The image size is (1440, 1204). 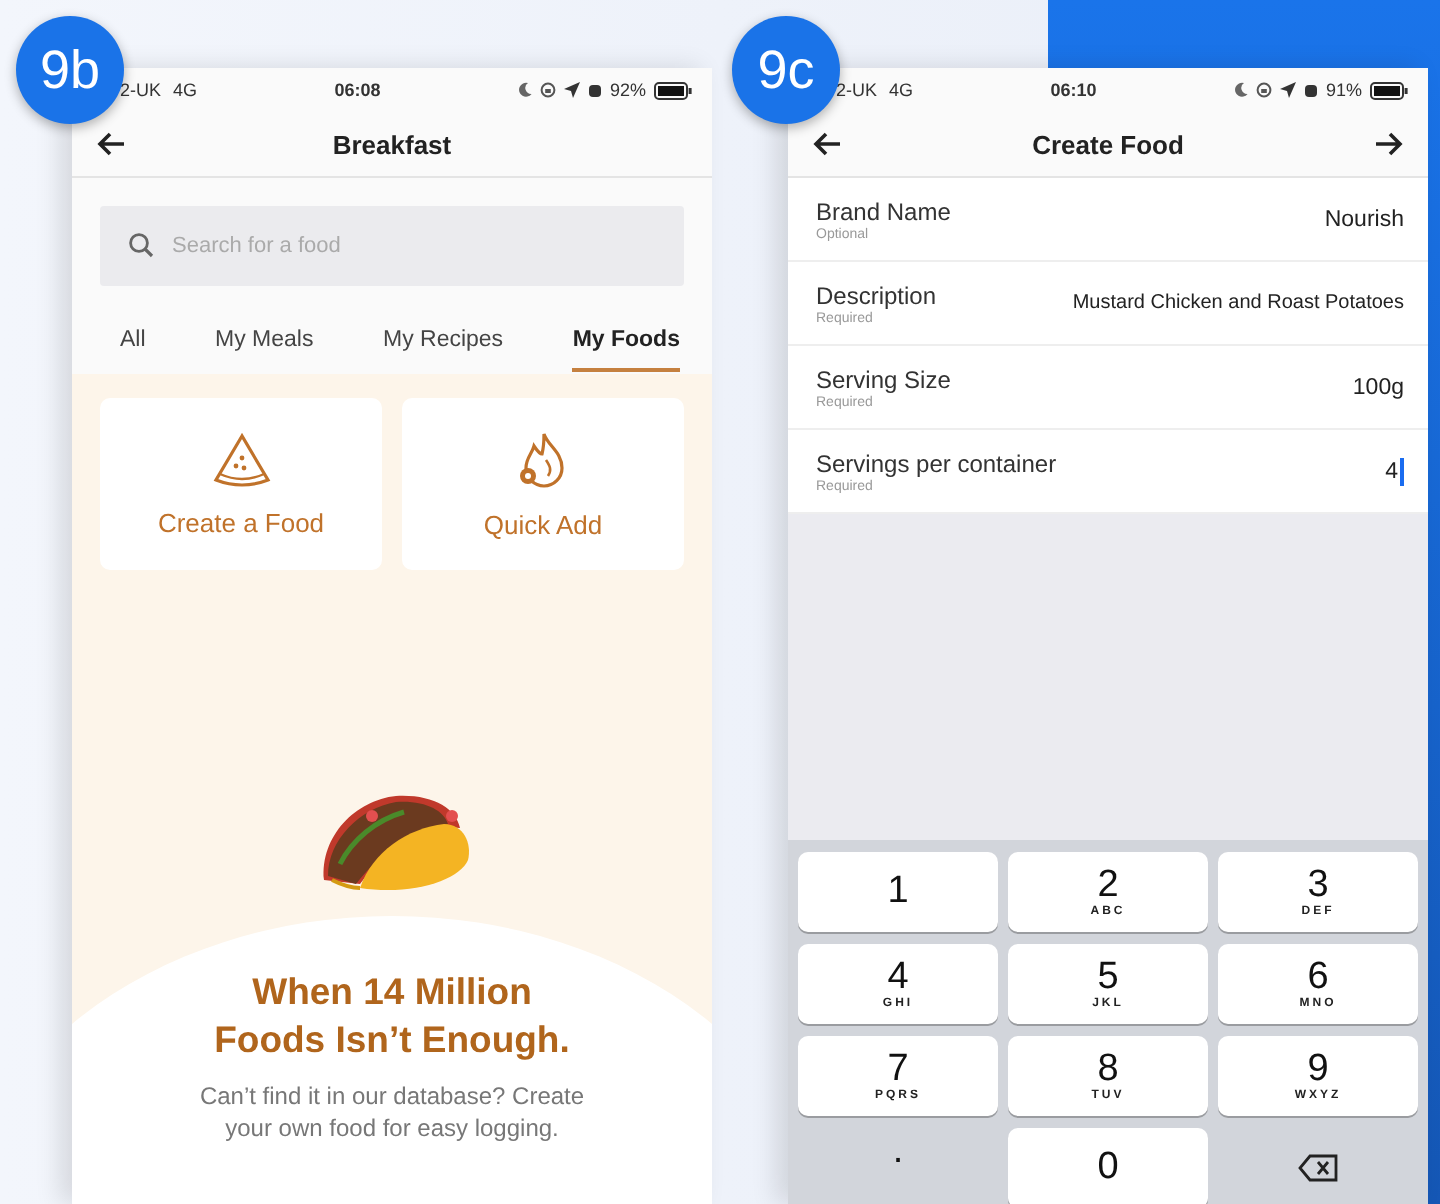 I want to click on watermelon-slice-icon, so click(x=241, y=459).